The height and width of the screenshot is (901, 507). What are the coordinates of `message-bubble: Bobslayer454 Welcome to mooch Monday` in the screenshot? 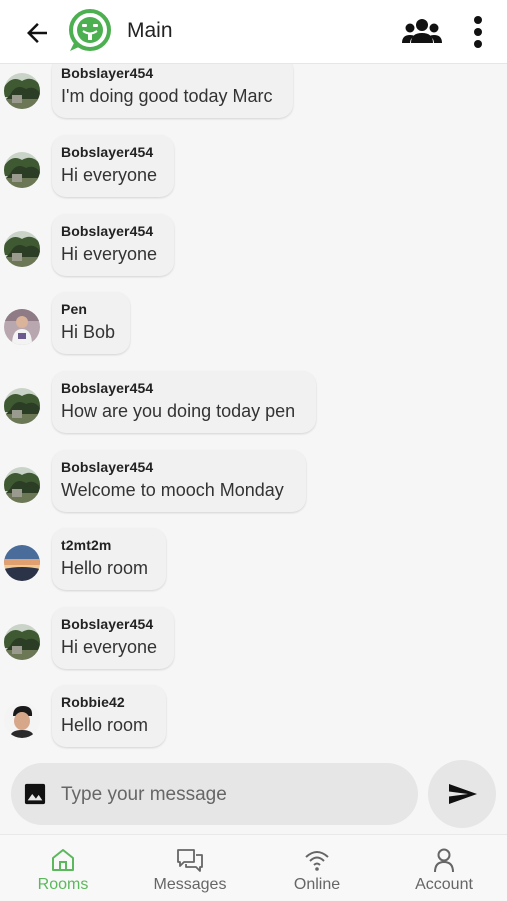 It's located at (179, 481).